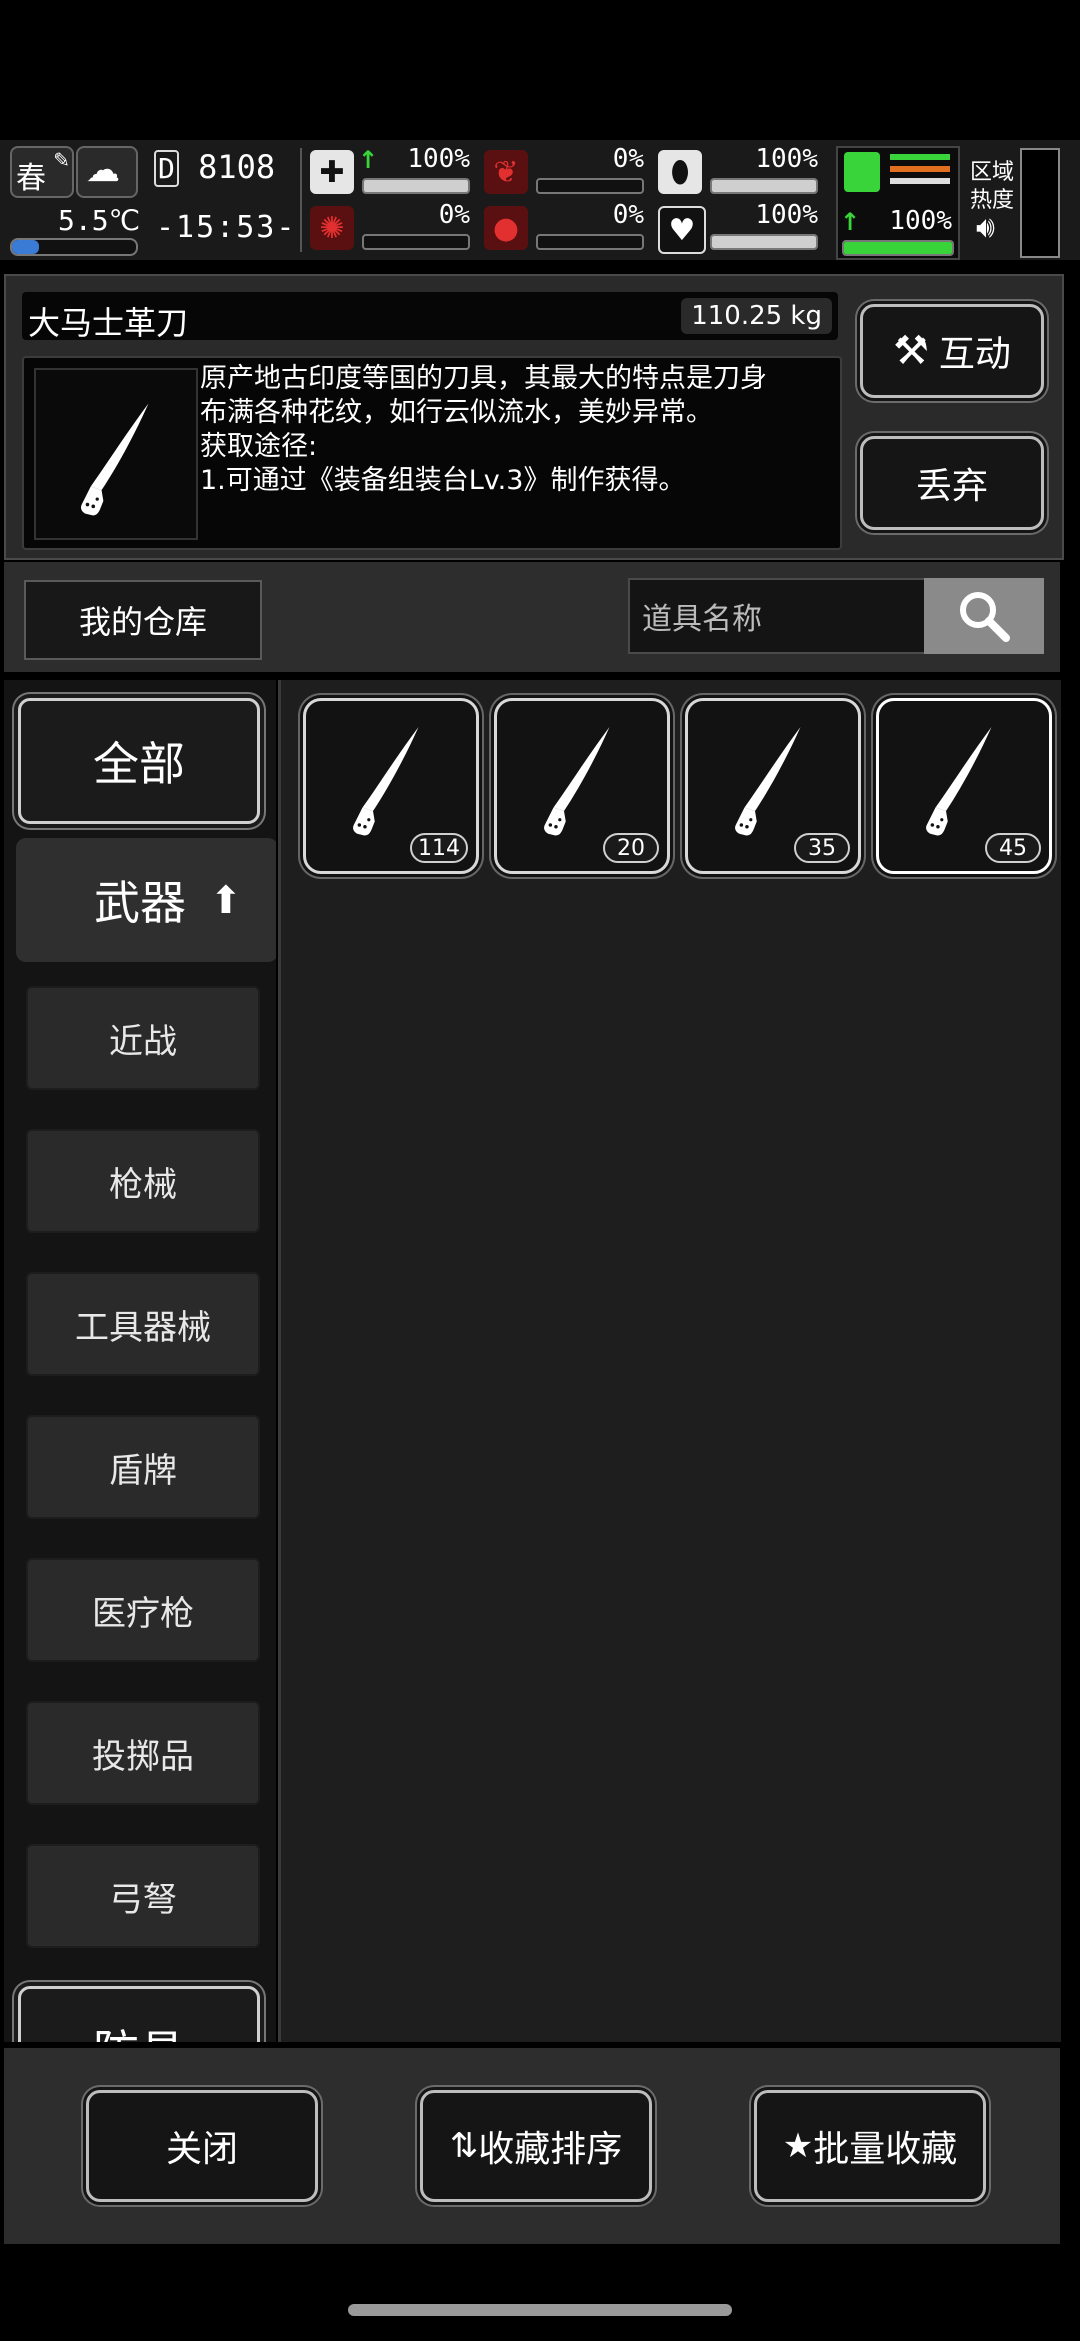 Image resolution: width=1080 pixels, height=2341 pixels. Describe the element at coordinates (506, 228) in the screenshot. I see `blood-drop-icon: ●` at that location.